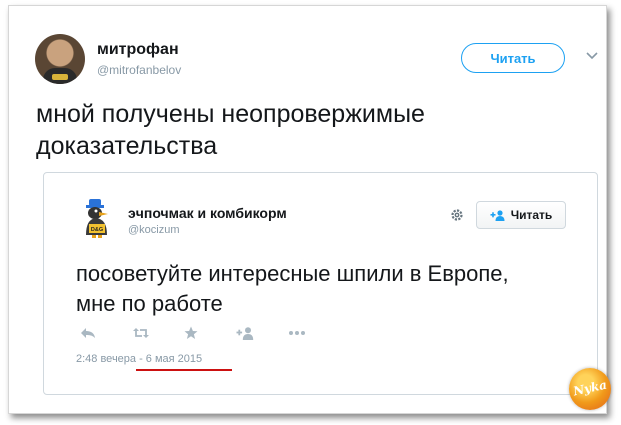 The height and width of the screenshot is (425, 621). Describe the element at coordinates (245, 333) in the screenshot. I see `follow-add-icon` at that location.